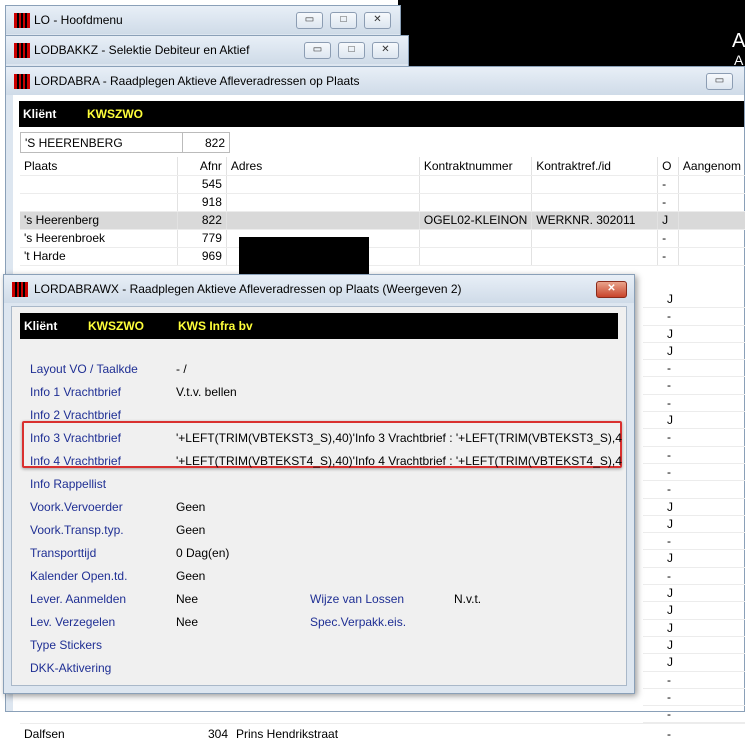 The height and width of the screenshot is (741, 745). What do you see at coordinates (595, 166) in the screenshot?
I see `column-header: Kontraktref./id` at bounding box center [595, 166].